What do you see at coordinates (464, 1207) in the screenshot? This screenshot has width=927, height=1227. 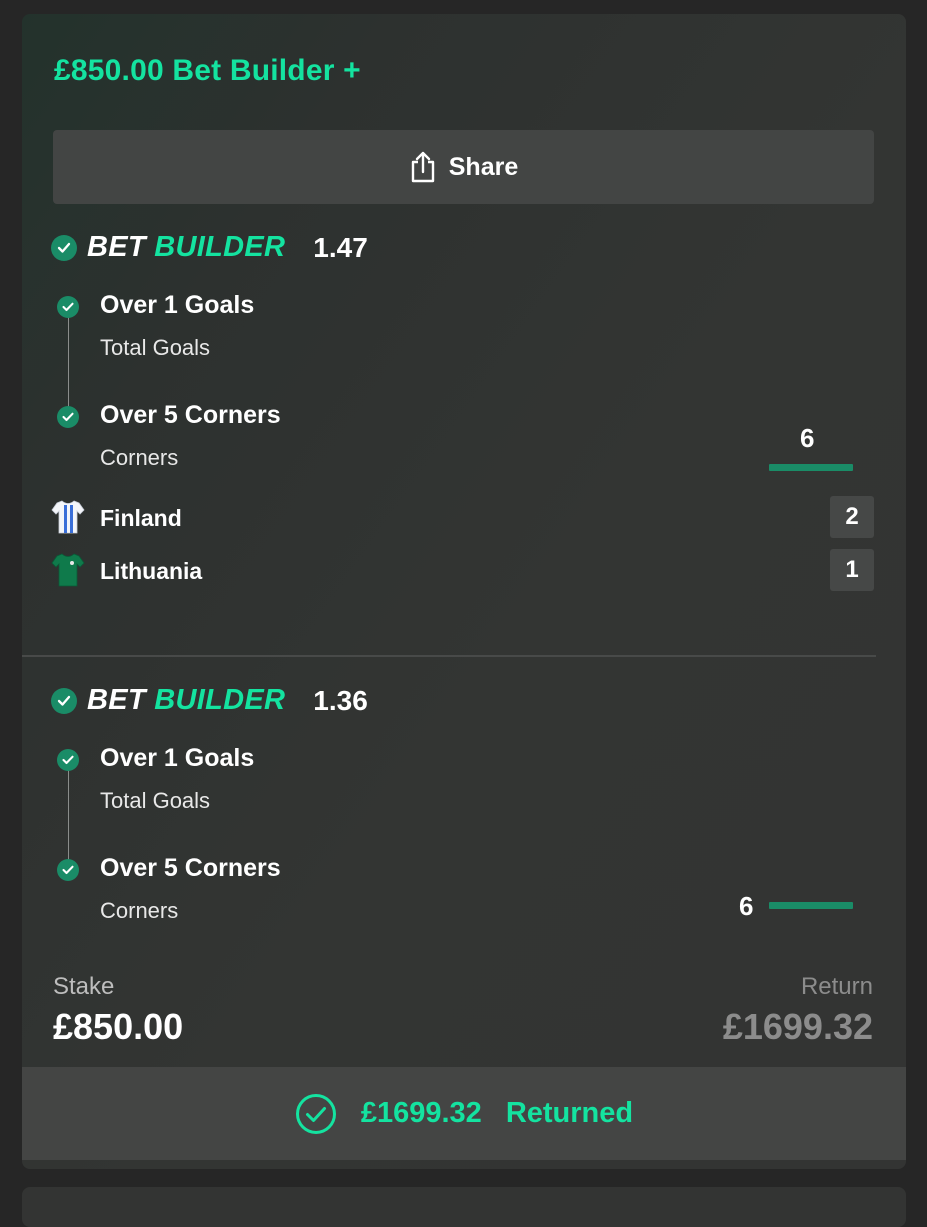 I see `next-bet-card` at bounding box center [464, 1207].